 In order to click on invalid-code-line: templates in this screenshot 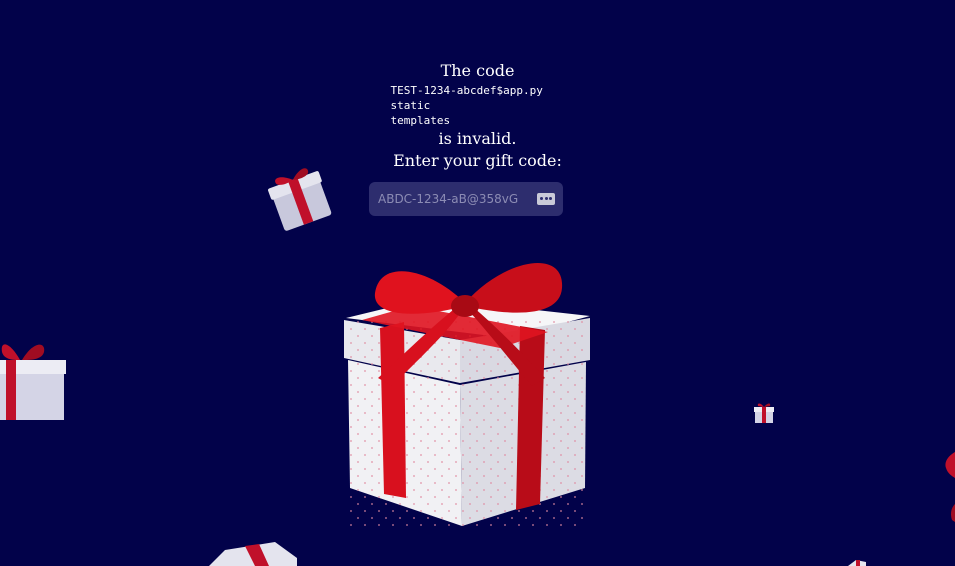, I will do `click(420, 120)`.